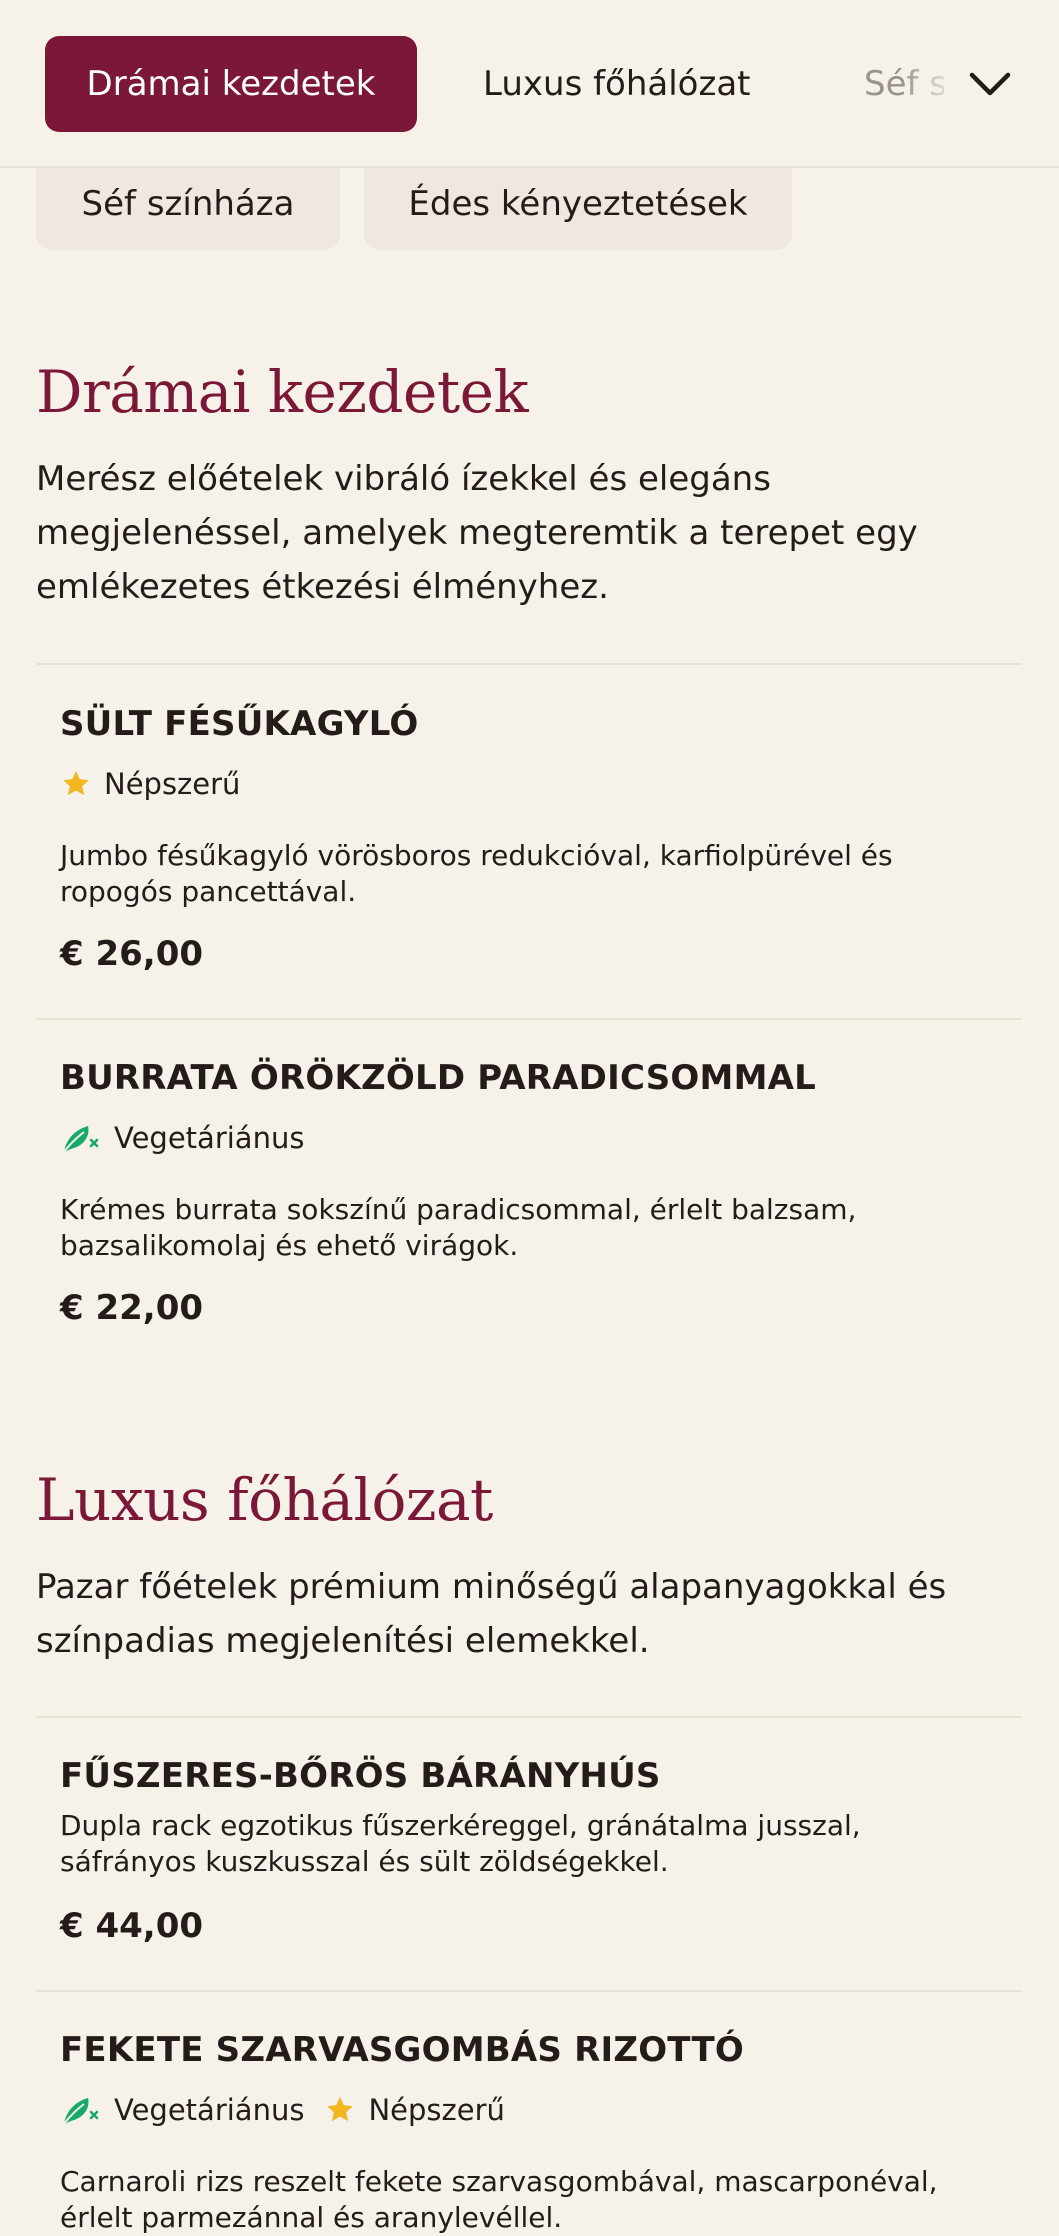 This screenshot has width=1059, height=2236. I want to click on item-tags: Vegetáriánus, so click(192, 1138).